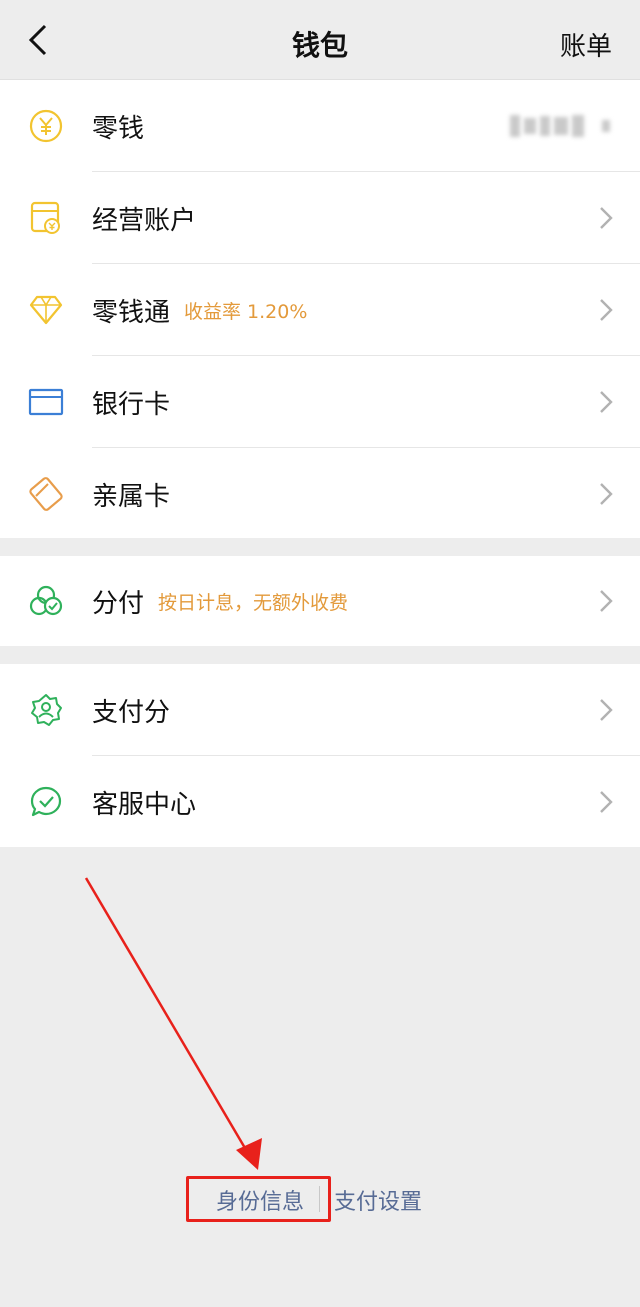 Image resolution: width=640 pixels, height=1307 pixels. I want to click on nav-bar: 钱包 账单, so click(320, 40).